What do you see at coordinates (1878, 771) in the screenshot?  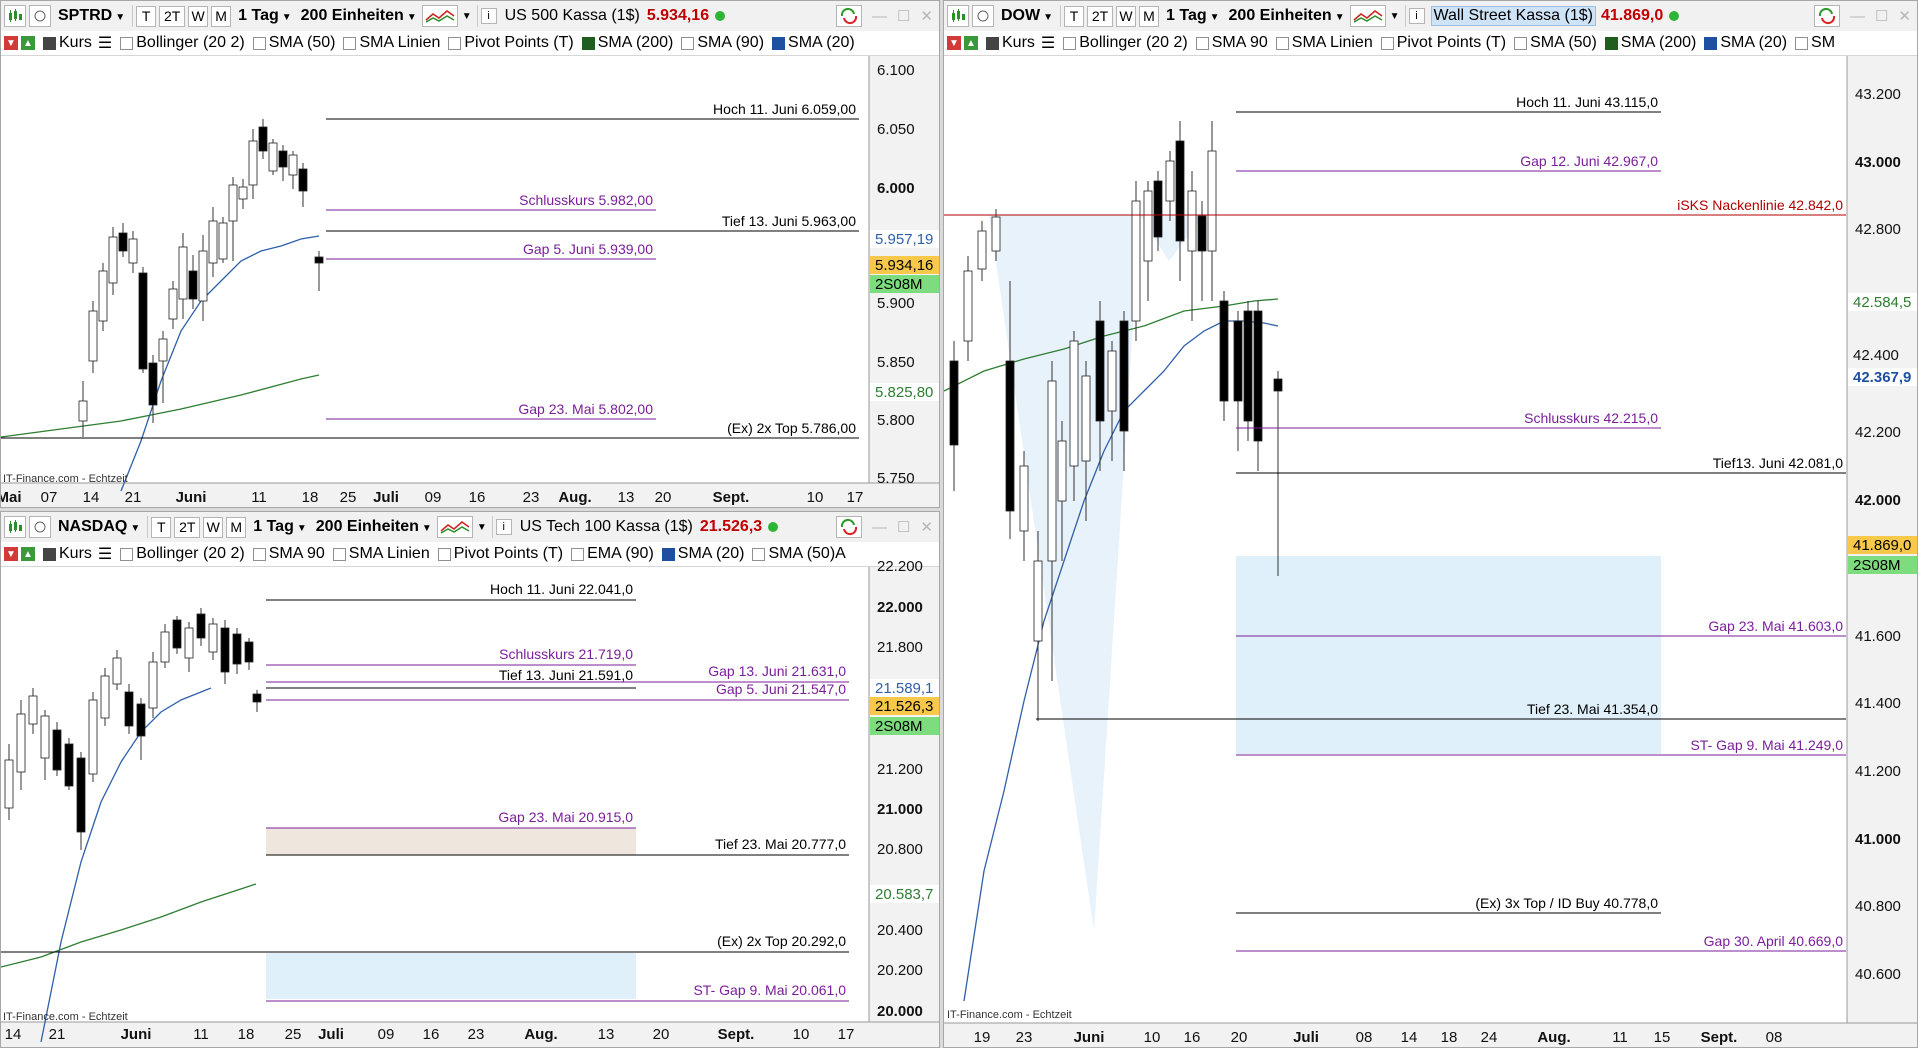 I see `y-tick-label: 41.200` at bounding box center [1878, 771].